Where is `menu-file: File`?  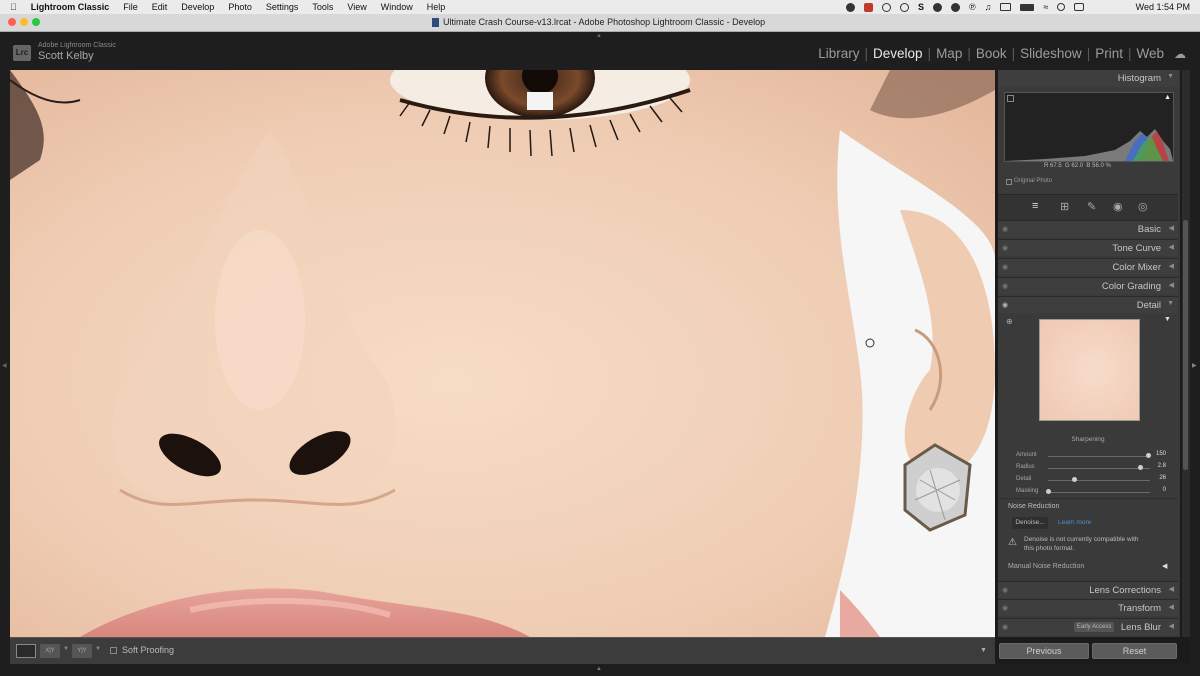
menu-file: File is located at coordinates (130, 7).